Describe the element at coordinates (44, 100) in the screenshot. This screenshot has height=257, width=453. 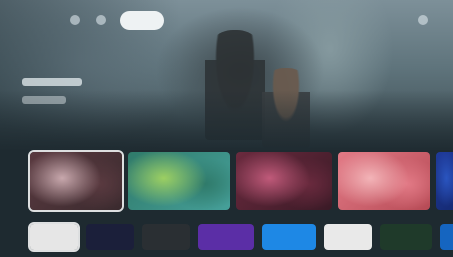
I see `hero-subtitle` at that location.